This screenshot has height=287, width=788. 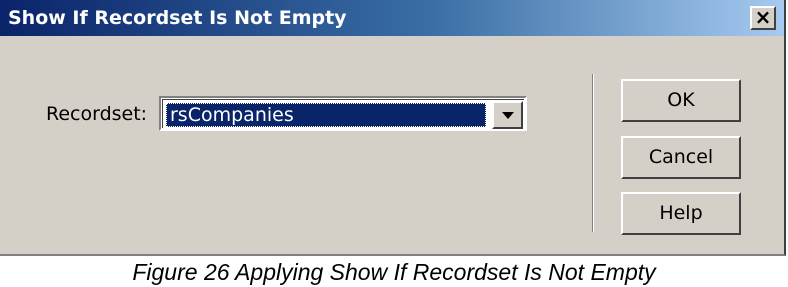 I want to click on dialog-title: Show If Recordset Is Not Empty, so click(x=177, y=18).